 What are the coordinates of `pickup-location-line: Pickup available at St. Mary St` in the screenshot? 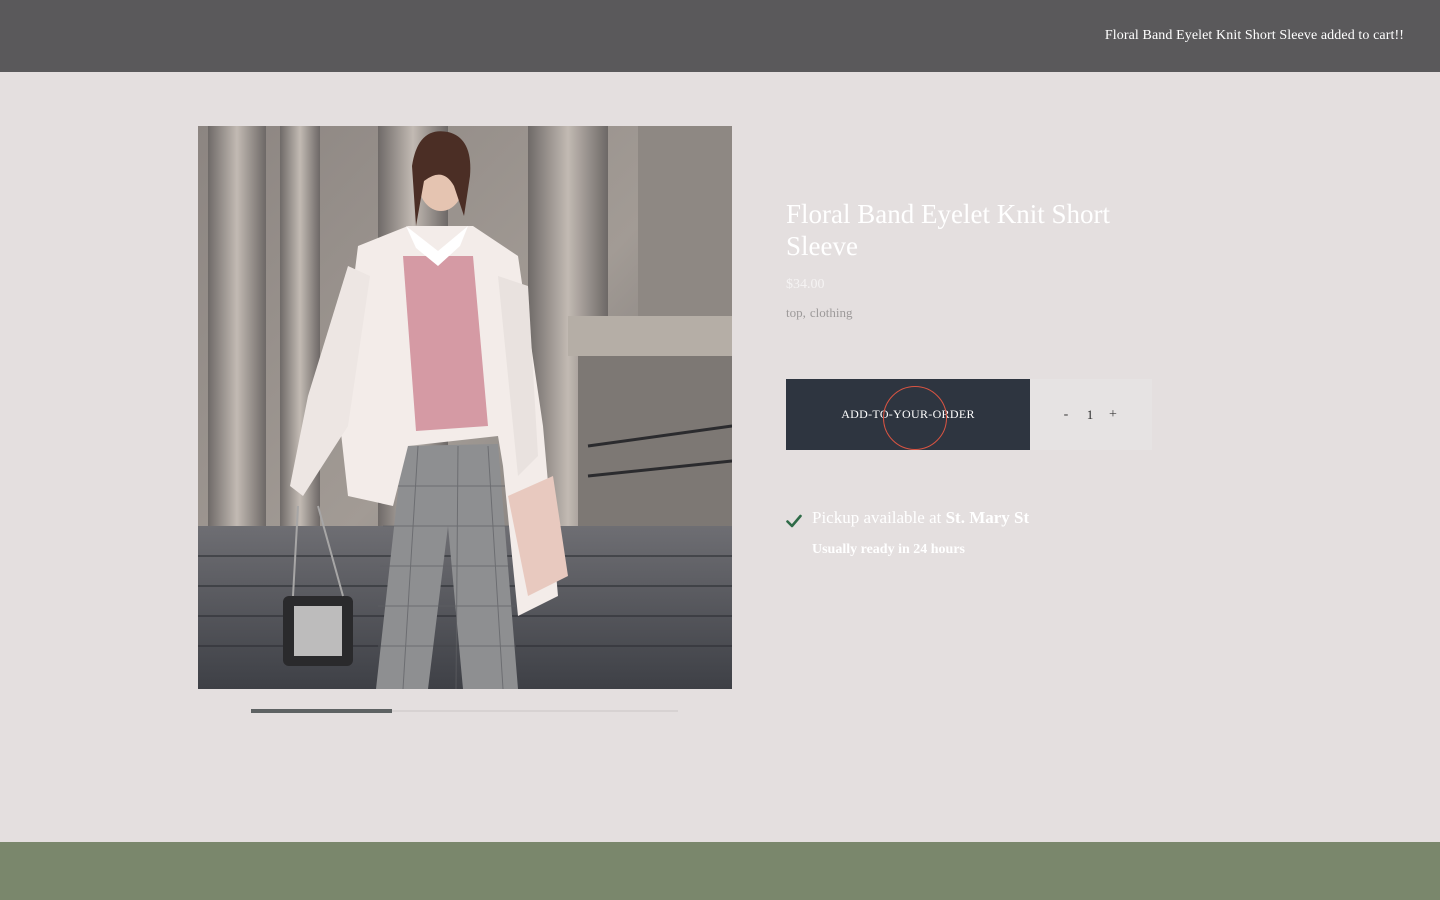 It's located at (920, 518).